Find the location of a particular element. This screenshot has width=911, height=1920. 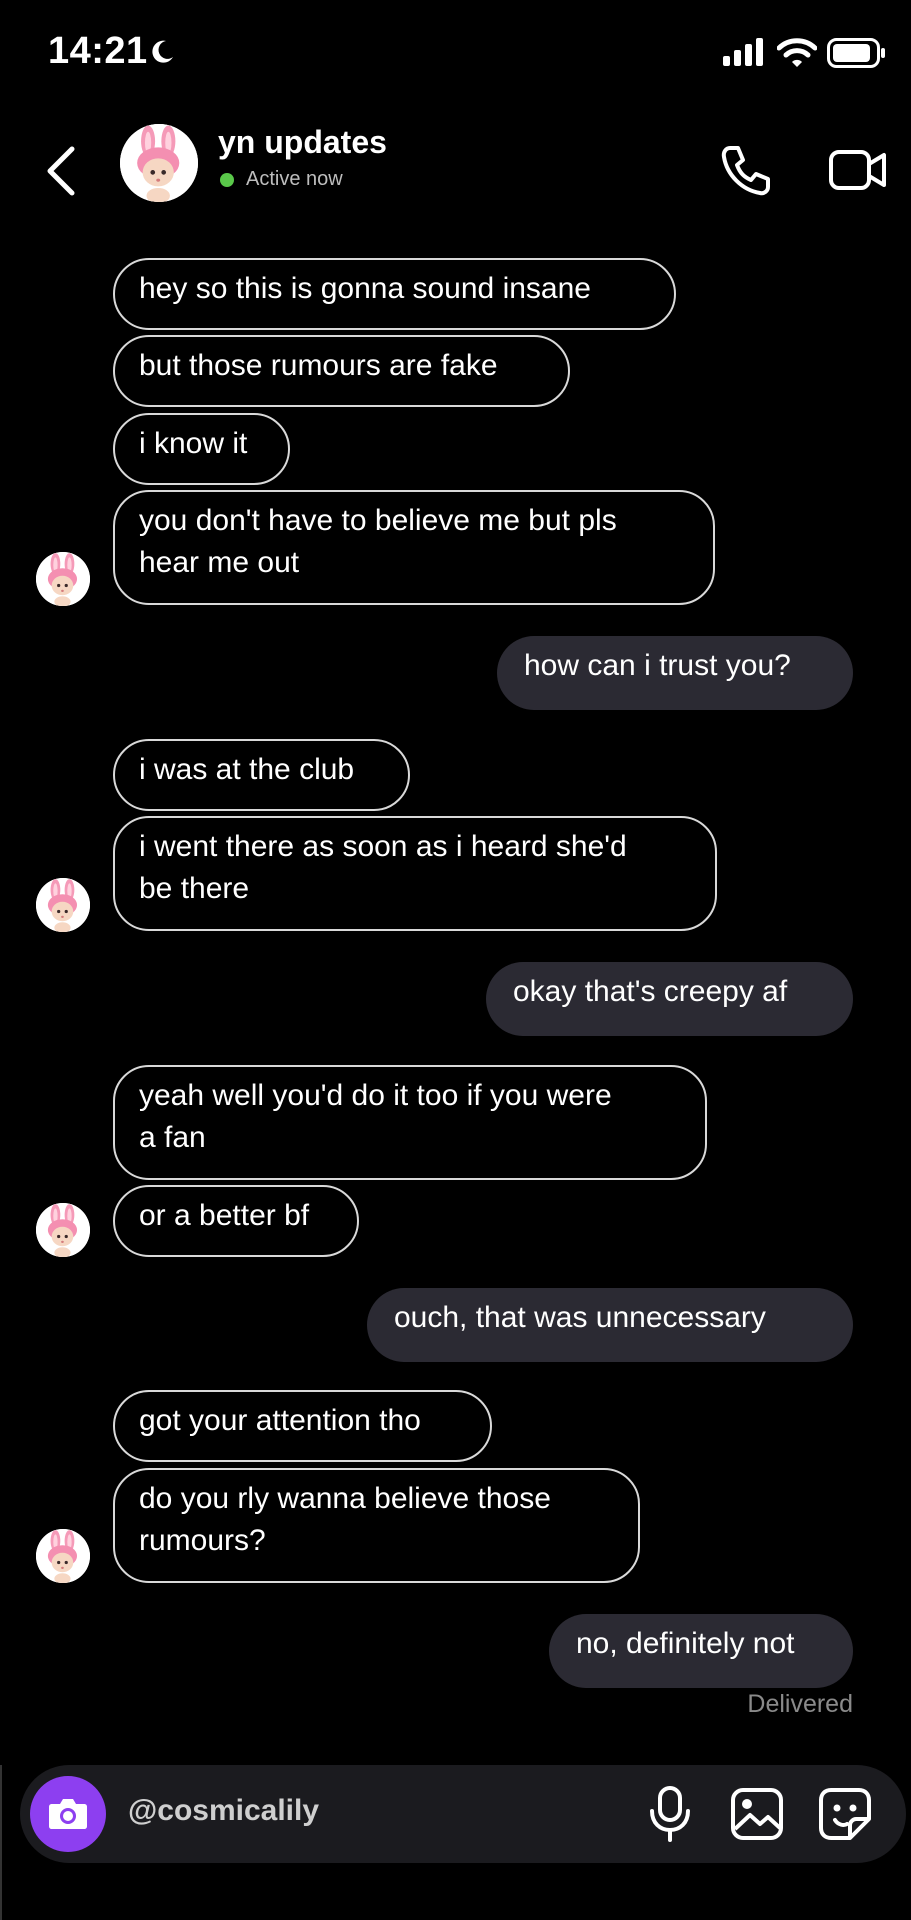

active-status: Active now is located at coordinates (281, 179).